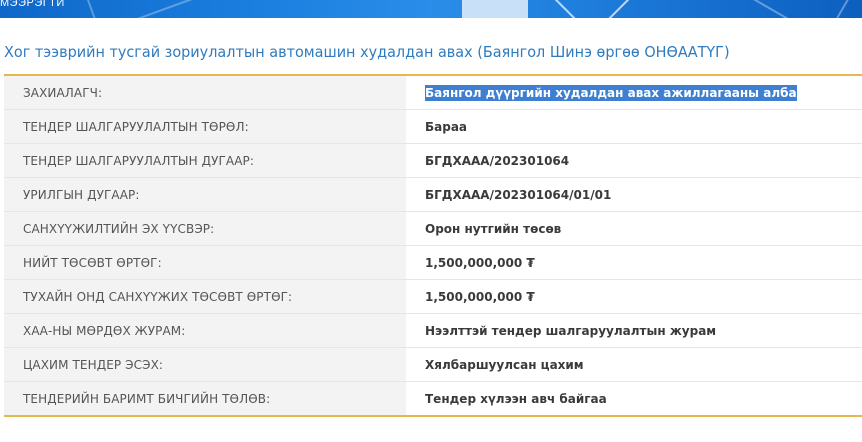 The image size is (862, 442). Describe the element at coordinates (802, 9) in the screenshot. I see `banner-decoration-far-right` at that location.